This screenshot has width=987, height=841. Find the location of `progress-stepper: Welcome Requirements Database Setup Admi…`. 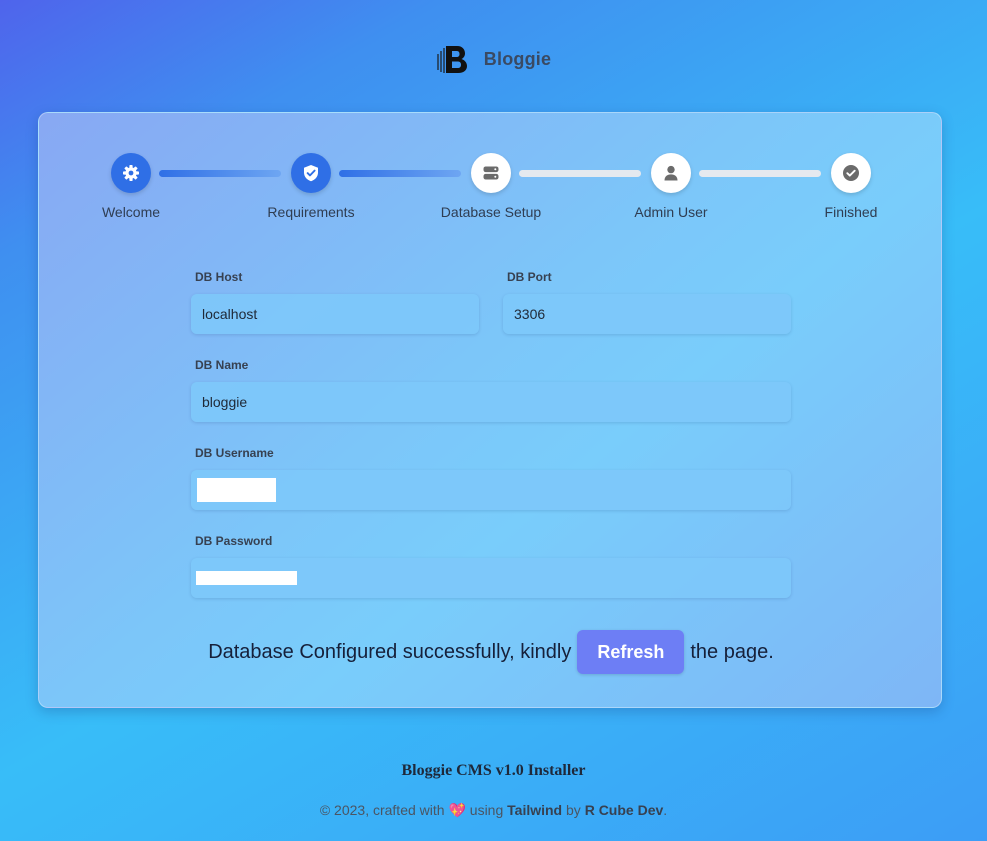

progress-stepper: Welcome Requirements Database Setup Admi… is located at coordinates (491, 193).